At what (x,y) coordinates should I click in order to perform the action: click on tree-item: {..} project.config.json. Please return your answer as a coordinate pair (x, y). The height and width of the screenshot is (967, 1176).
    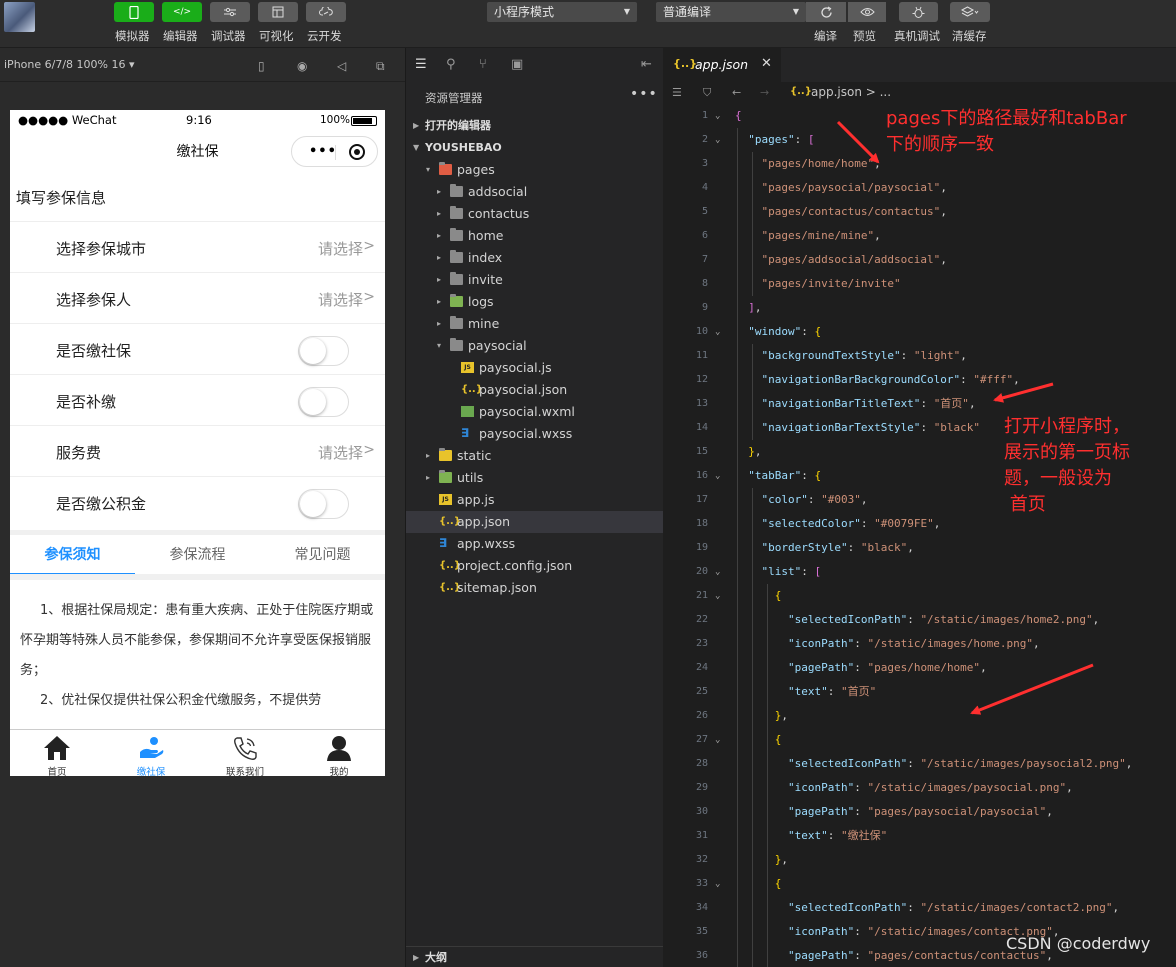
    Looking at the image, I should click on (535, 566).